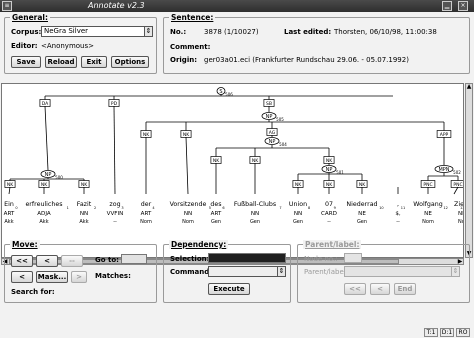 Image resolution: width=474 pixels, height=338 pixels. What do you see at coordinates (115, 222) in the screenshot?
I see `token-morph-3: --` at bounding box center [115, 222].